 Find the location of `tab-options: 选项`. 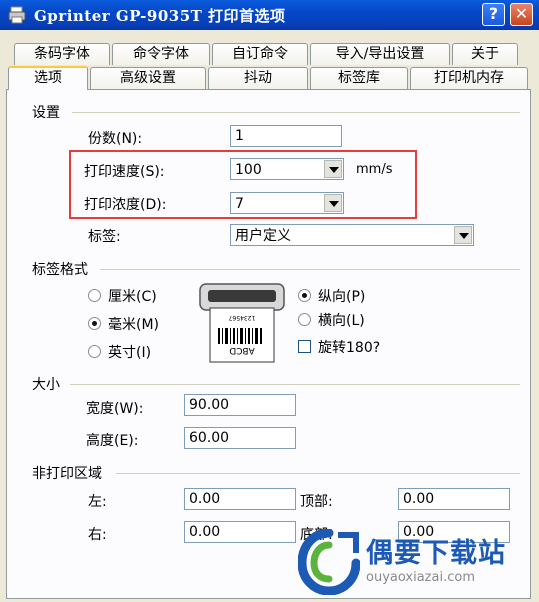

tab-options: 选项 is located at coordinates (48, 78).